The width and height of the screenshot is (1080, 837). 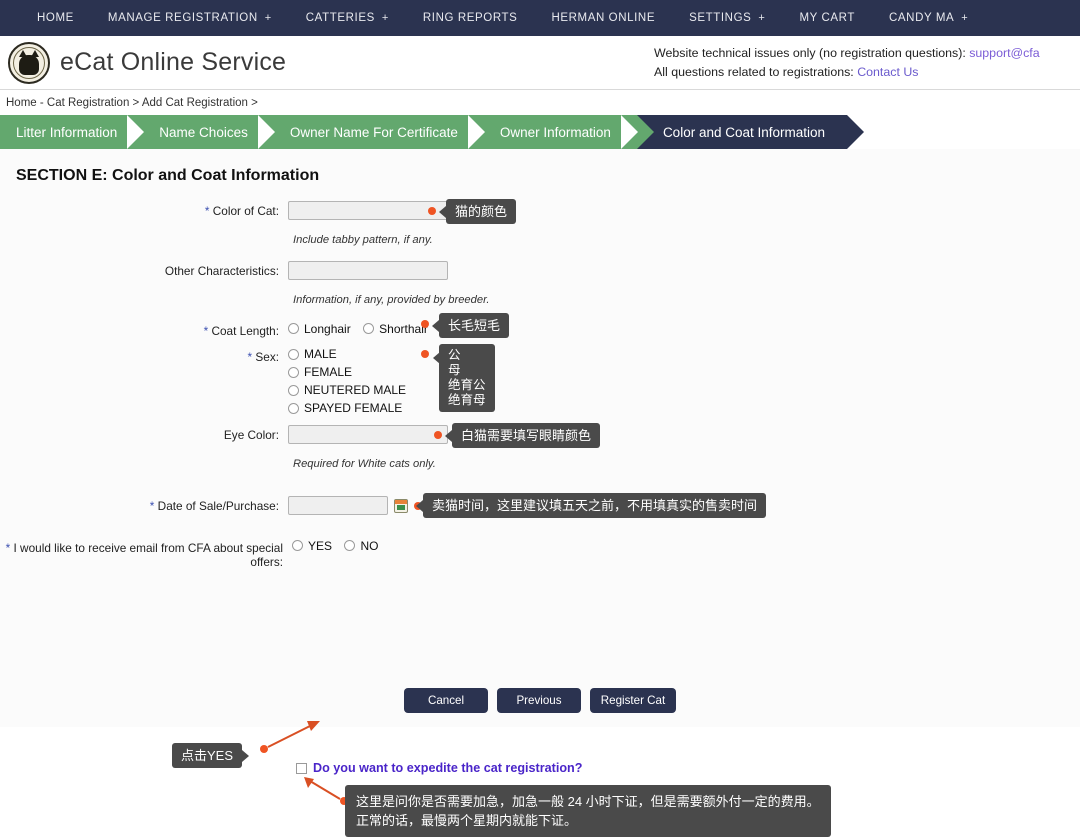 I want to click on hint-eye-color: Required for White cats only., so click(x=364, y=464).